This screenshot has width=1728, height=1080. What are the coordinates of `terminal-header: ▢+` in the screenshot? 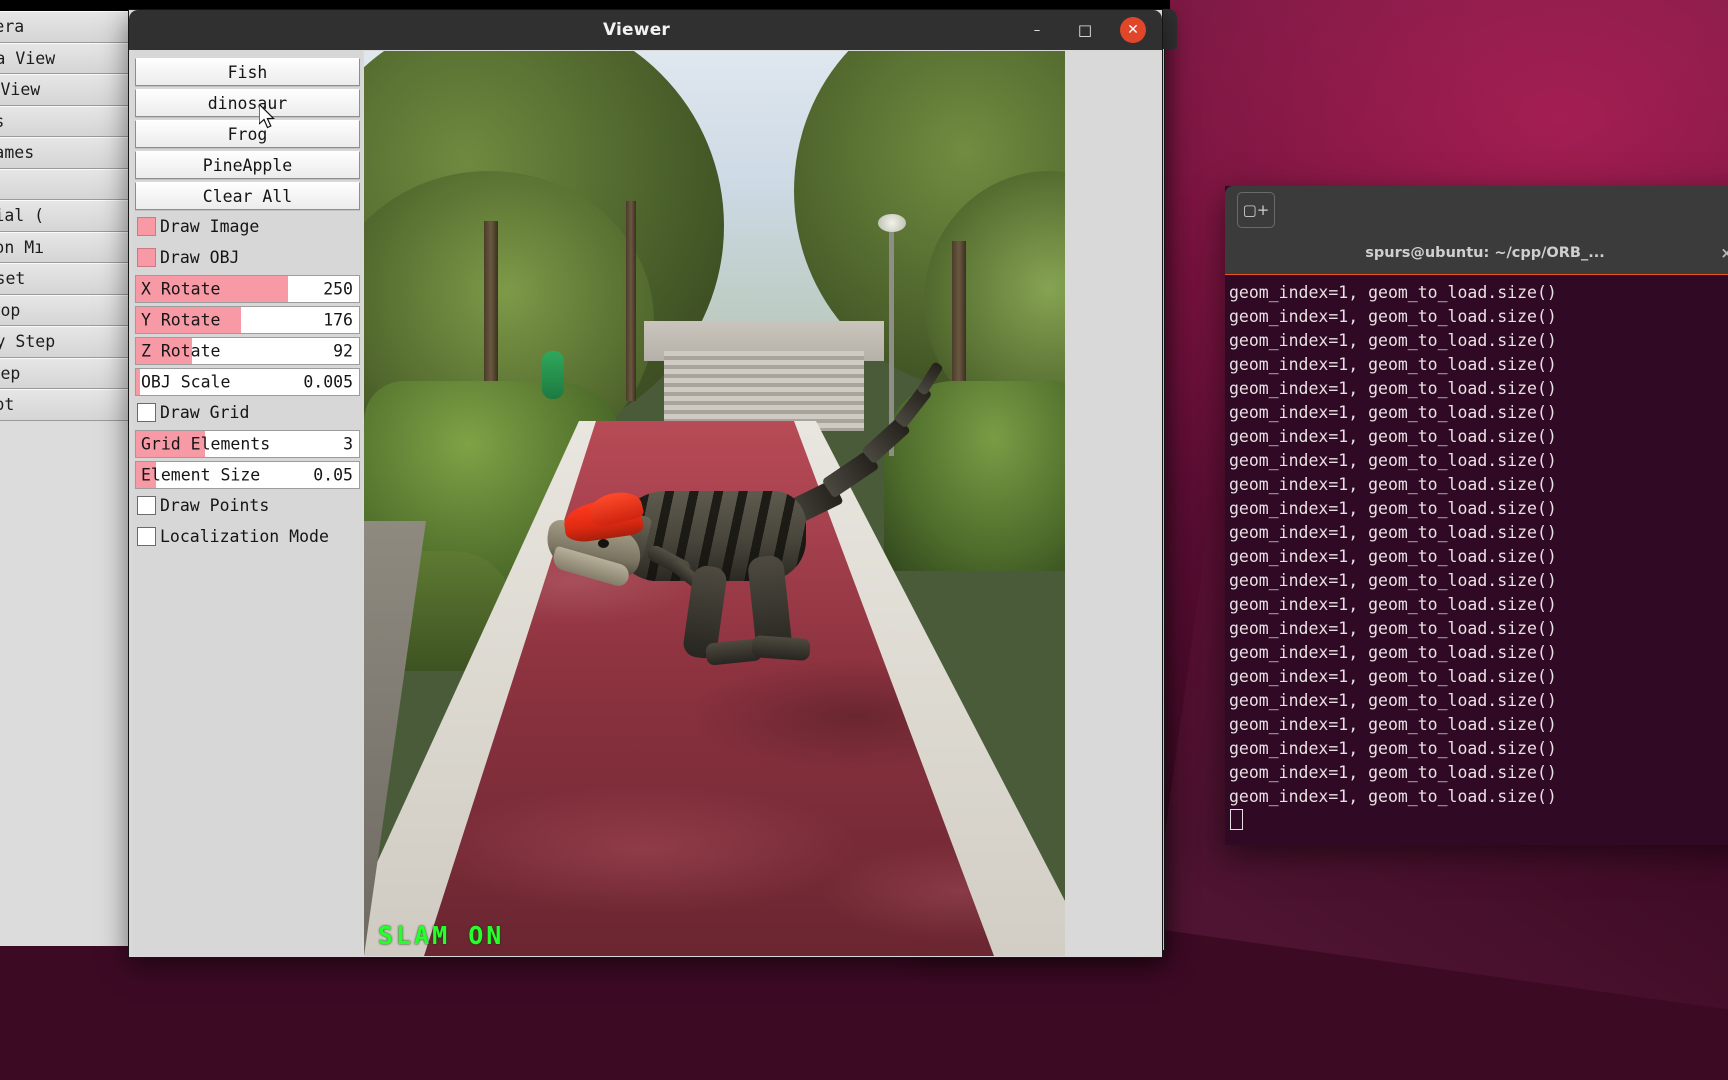 It's located at (1476, 209).